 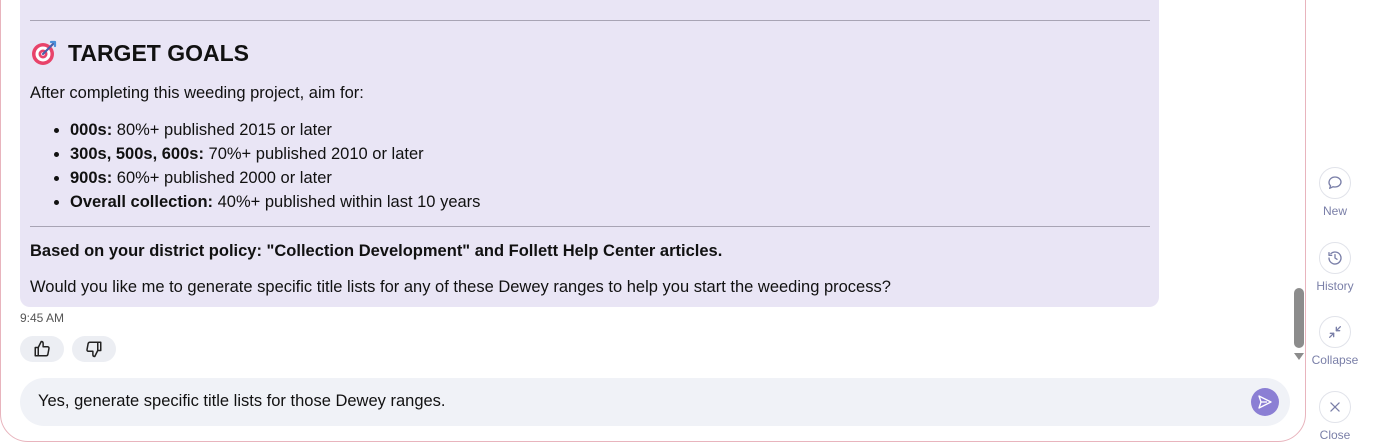 I want to click on send-icon, so click(x=1265, y=402).